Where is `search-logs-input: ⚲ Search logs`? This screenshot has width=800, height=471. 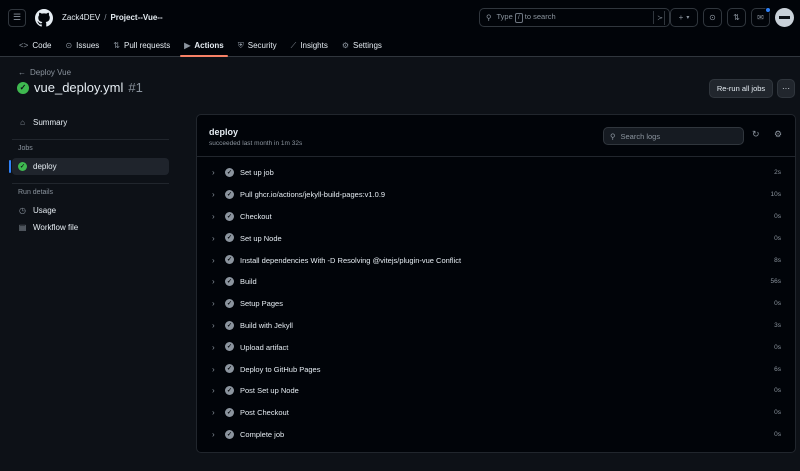 search-logs-input: ⚲ Search logs is located at coordinates (673, 136).